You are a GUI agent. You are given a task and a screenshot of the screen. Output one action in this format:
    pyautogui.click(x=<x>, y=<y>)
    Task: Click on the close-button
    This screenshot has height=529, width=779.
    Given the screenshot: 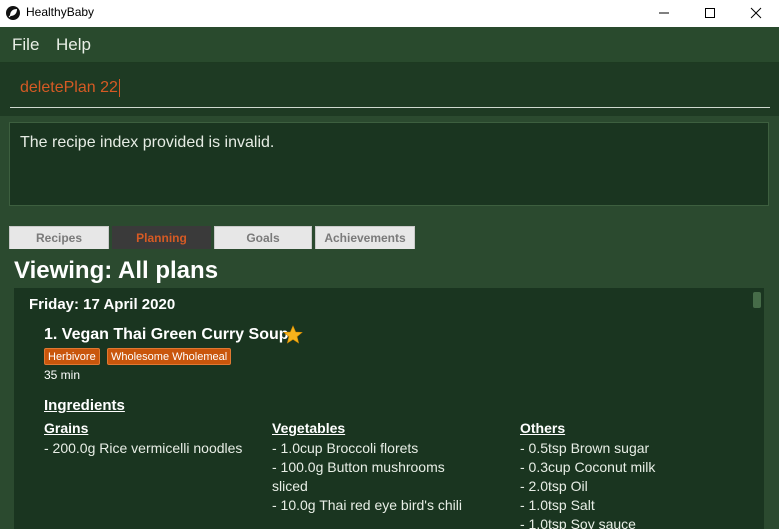 What is the action you would take?
    pyautogui.click(x=756, y=13)
    